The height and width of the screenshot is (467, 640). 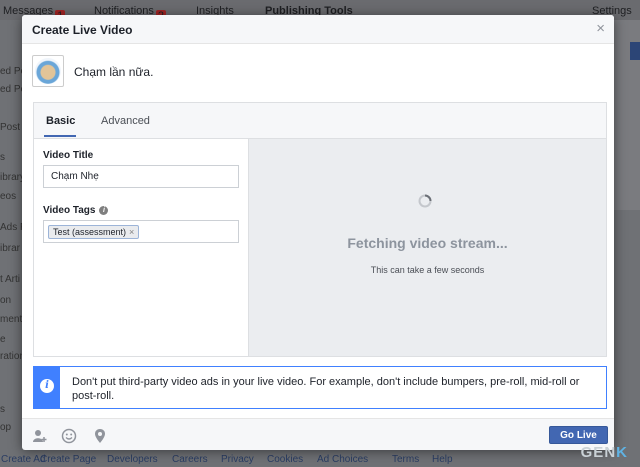 I want to click on video-title-value: Chạm Nhẹ, so click(x=75, y=176).